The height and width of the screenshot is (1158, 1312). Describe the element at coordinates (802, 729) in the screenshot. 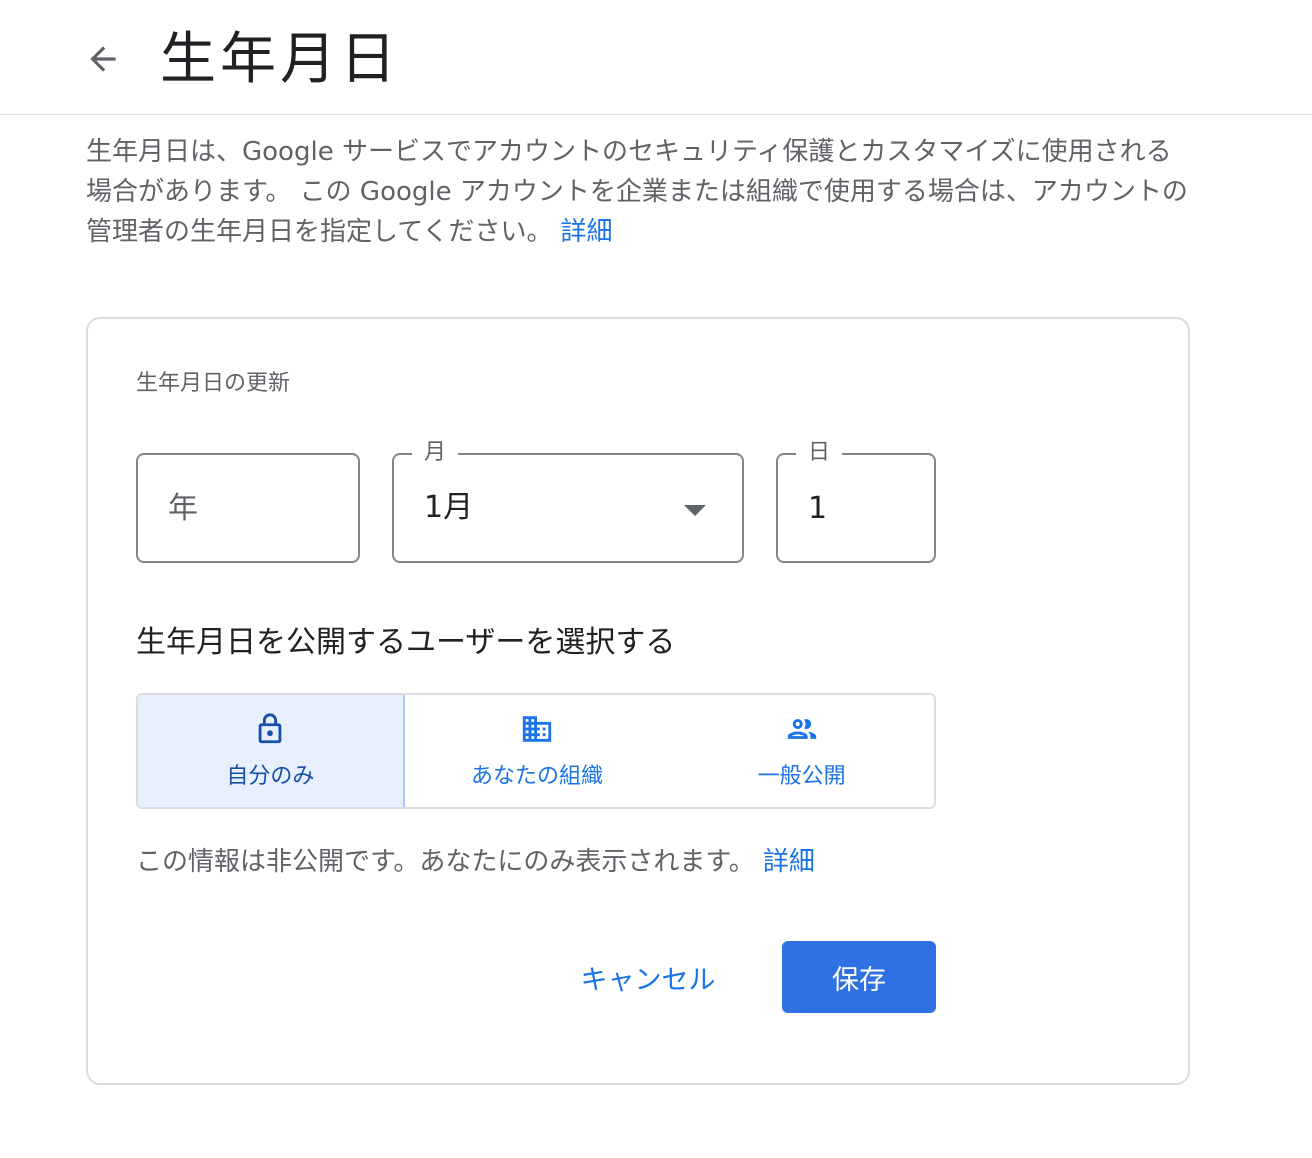

I see `people-icon` at that location.